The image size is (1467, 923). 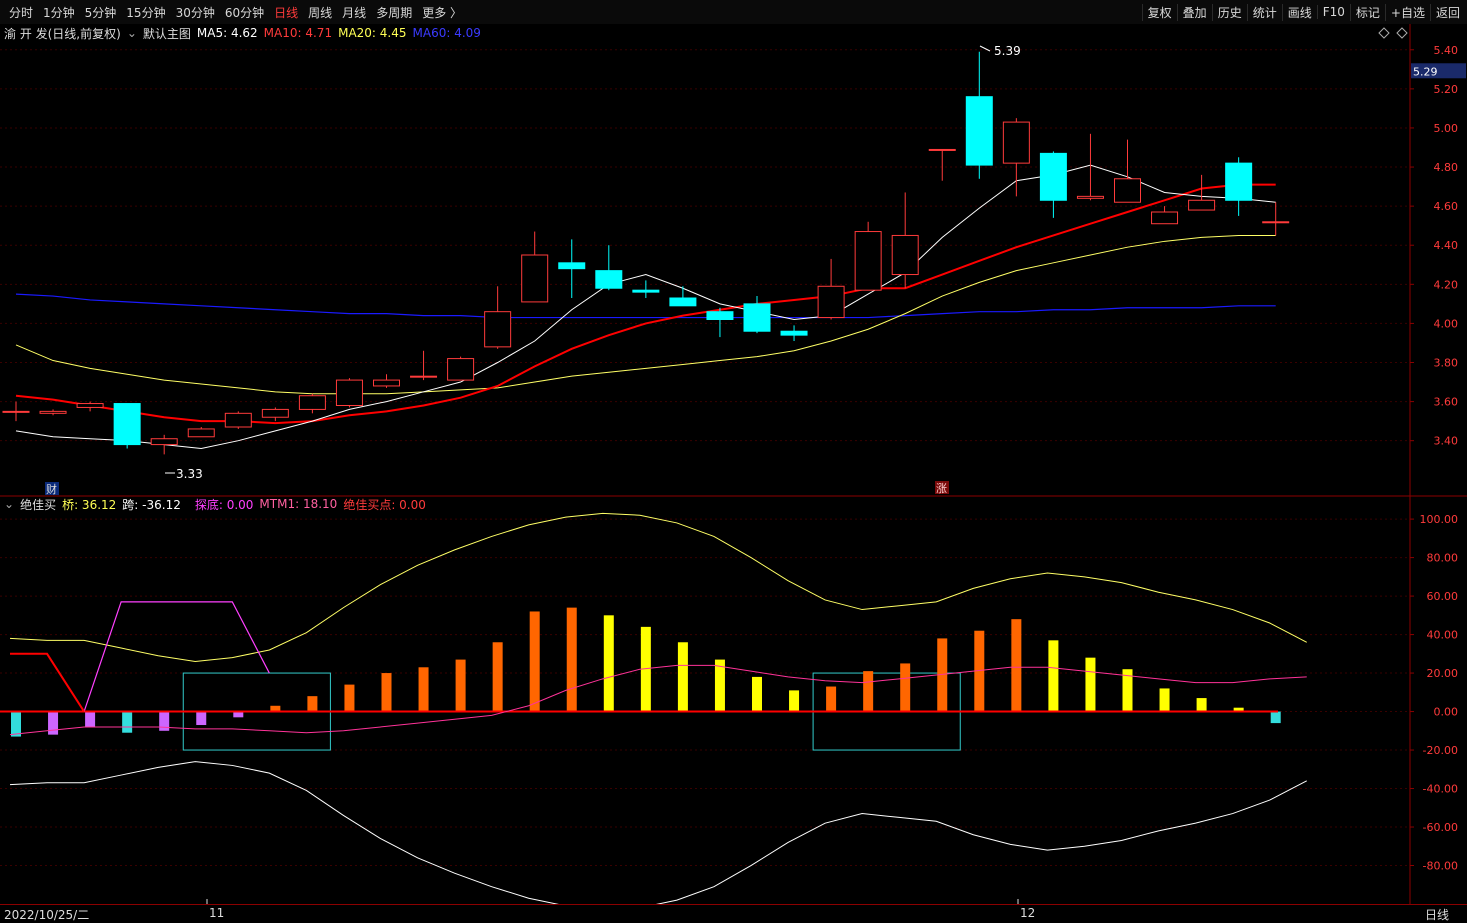 I want to click on ind-tick-3: 40.00, so click(x=1443, y=635).